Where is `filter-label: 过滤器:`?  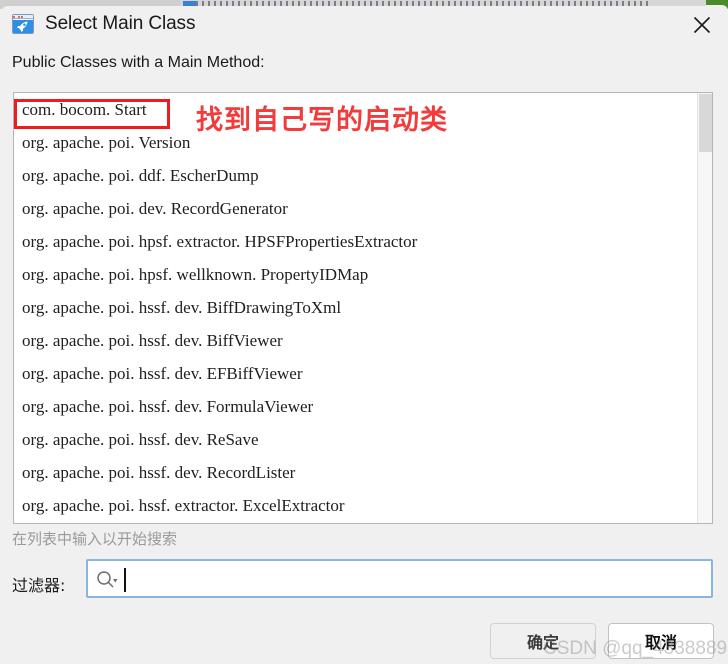 filter-label: 过滤器: is located at coordinates (39, 585).